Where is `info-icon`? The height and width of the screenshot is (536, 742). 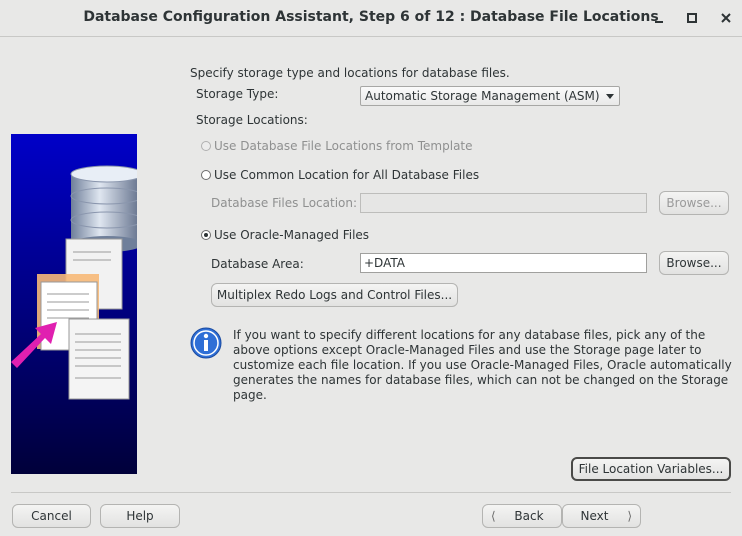
info-icon is located at coordinates (206, 343).